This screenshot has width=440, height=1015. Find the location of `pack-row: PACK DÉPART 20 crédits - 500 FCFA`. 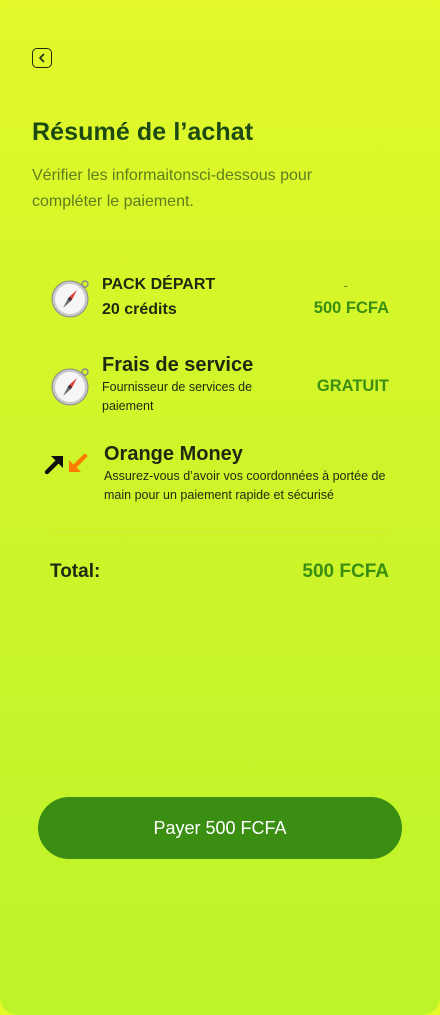

pack-row: PACK DÉPART 20 crédits - 500 FCFA is located at coordinates (220, 300).